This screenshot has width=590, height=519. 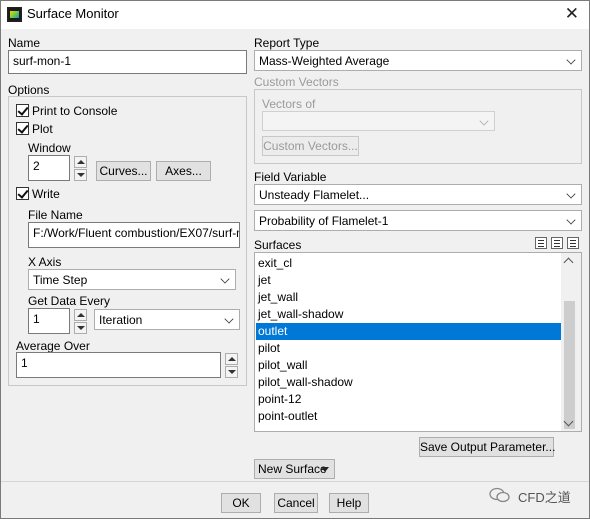 I want to click on average-over-label: Average Over, so click(x=53, y=346).